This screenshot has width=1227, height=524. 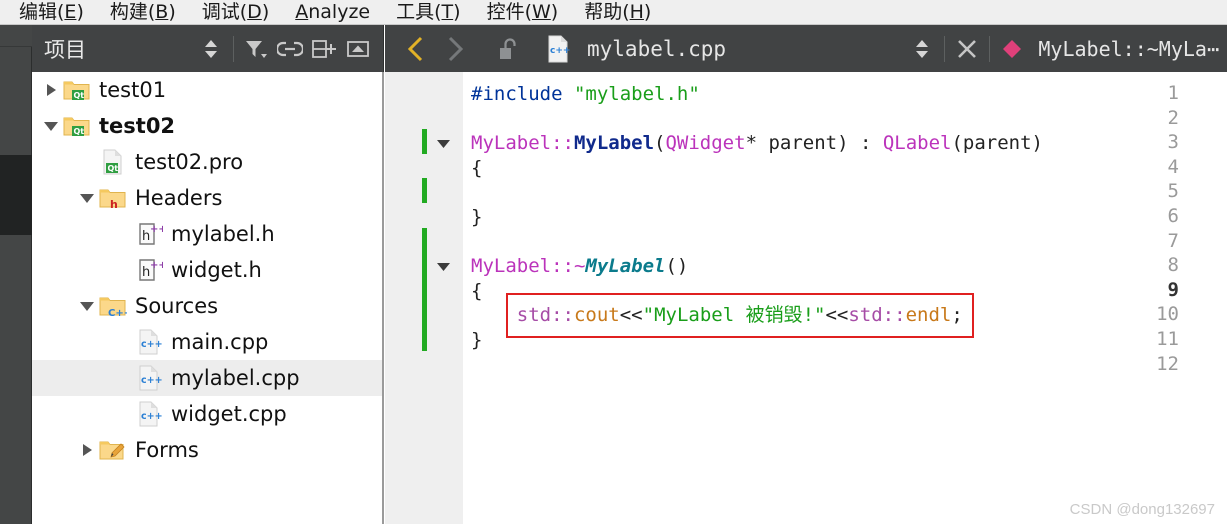 What do you see at coordinates (508, 49) in the screenshot?
I see `lock-icon` at bounding box center [508, 49].